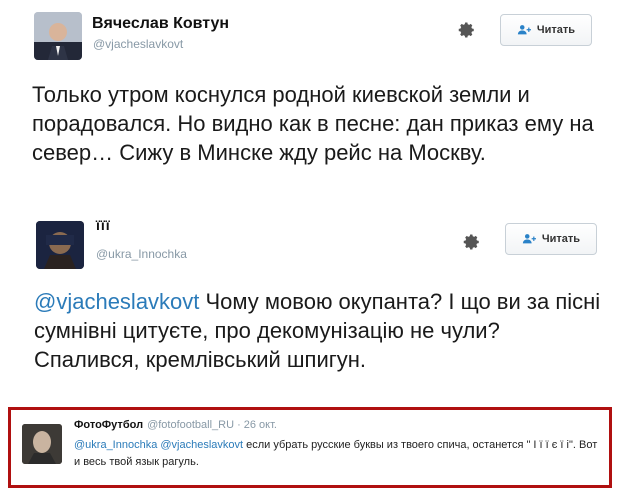  I want to click on reply-author-avatar, so click(42, 444).